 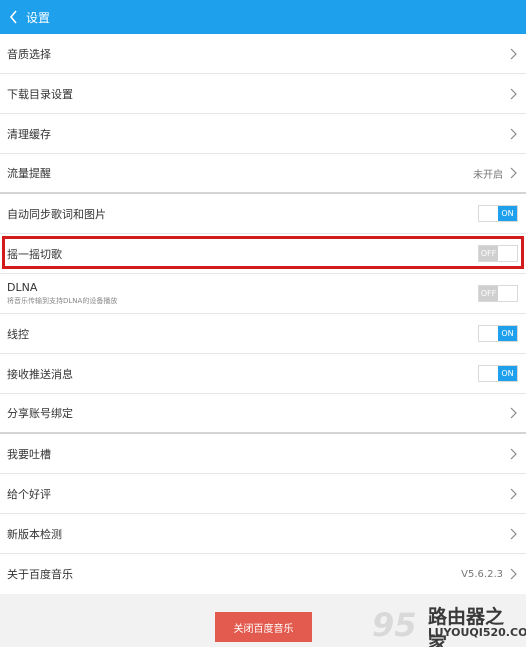 What do you see at coordinates (34, 534) in the screenshot?
I see `setting-label: 新版本检测` at bounding box center [34, 534].